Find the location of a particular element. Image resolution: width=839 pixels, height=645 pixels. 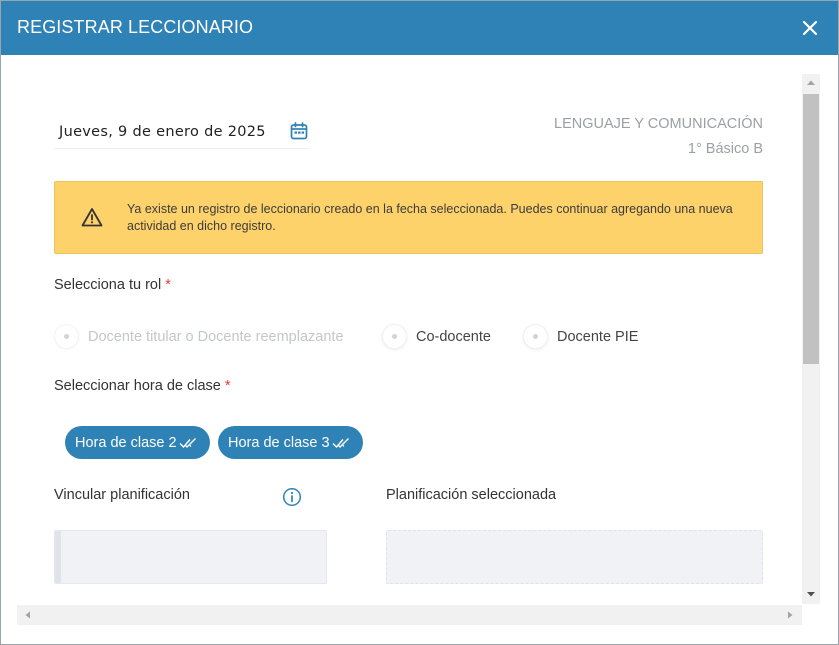

close-button is located at coordinates (810, 28).